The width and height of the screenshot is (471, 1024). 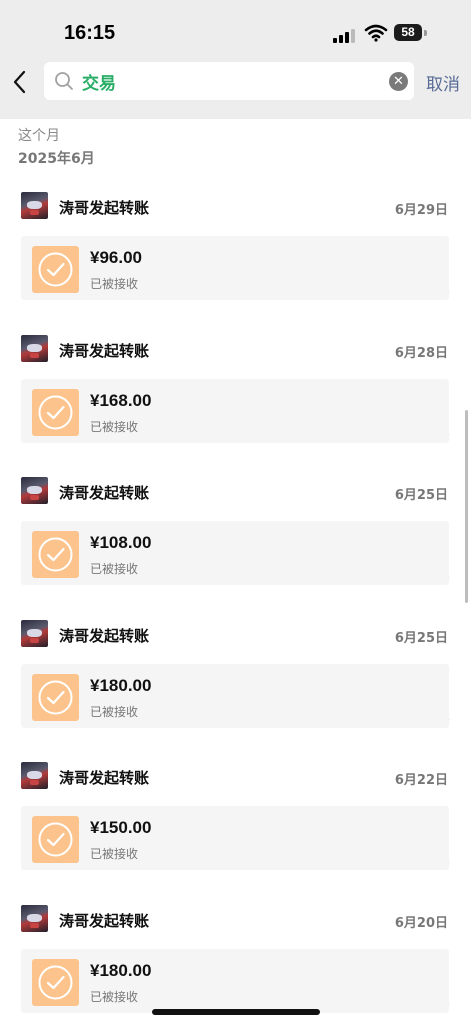 I want to click on back-button, so click(x=21, y=82).